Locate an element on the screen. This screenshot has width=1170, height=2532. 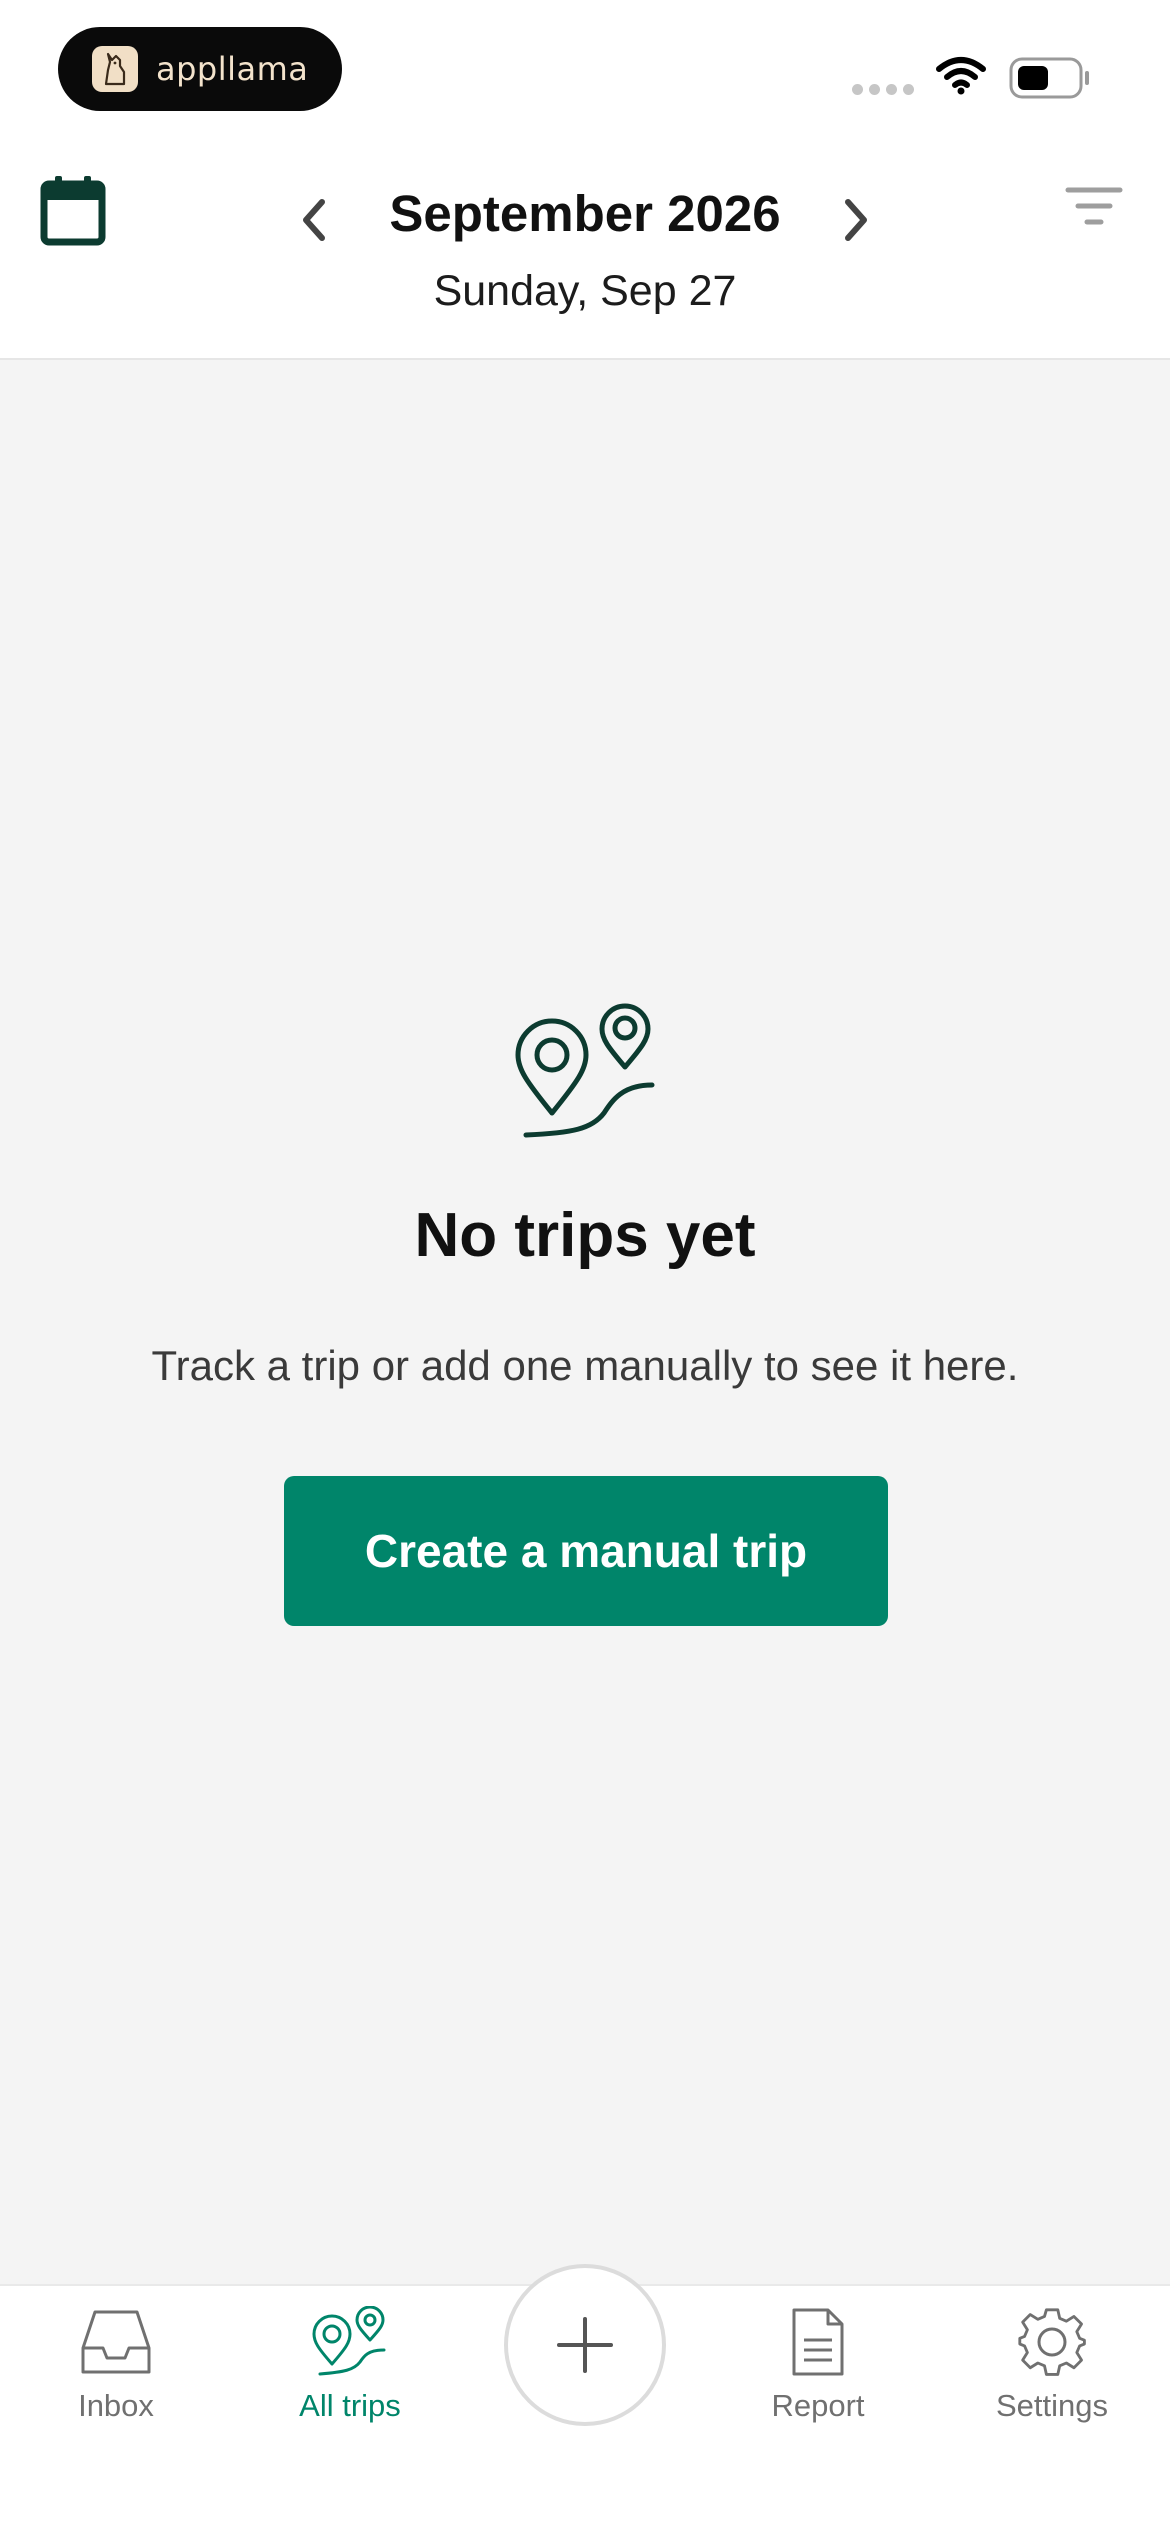
tab-report: Report is located at coordinates (818, 2381).